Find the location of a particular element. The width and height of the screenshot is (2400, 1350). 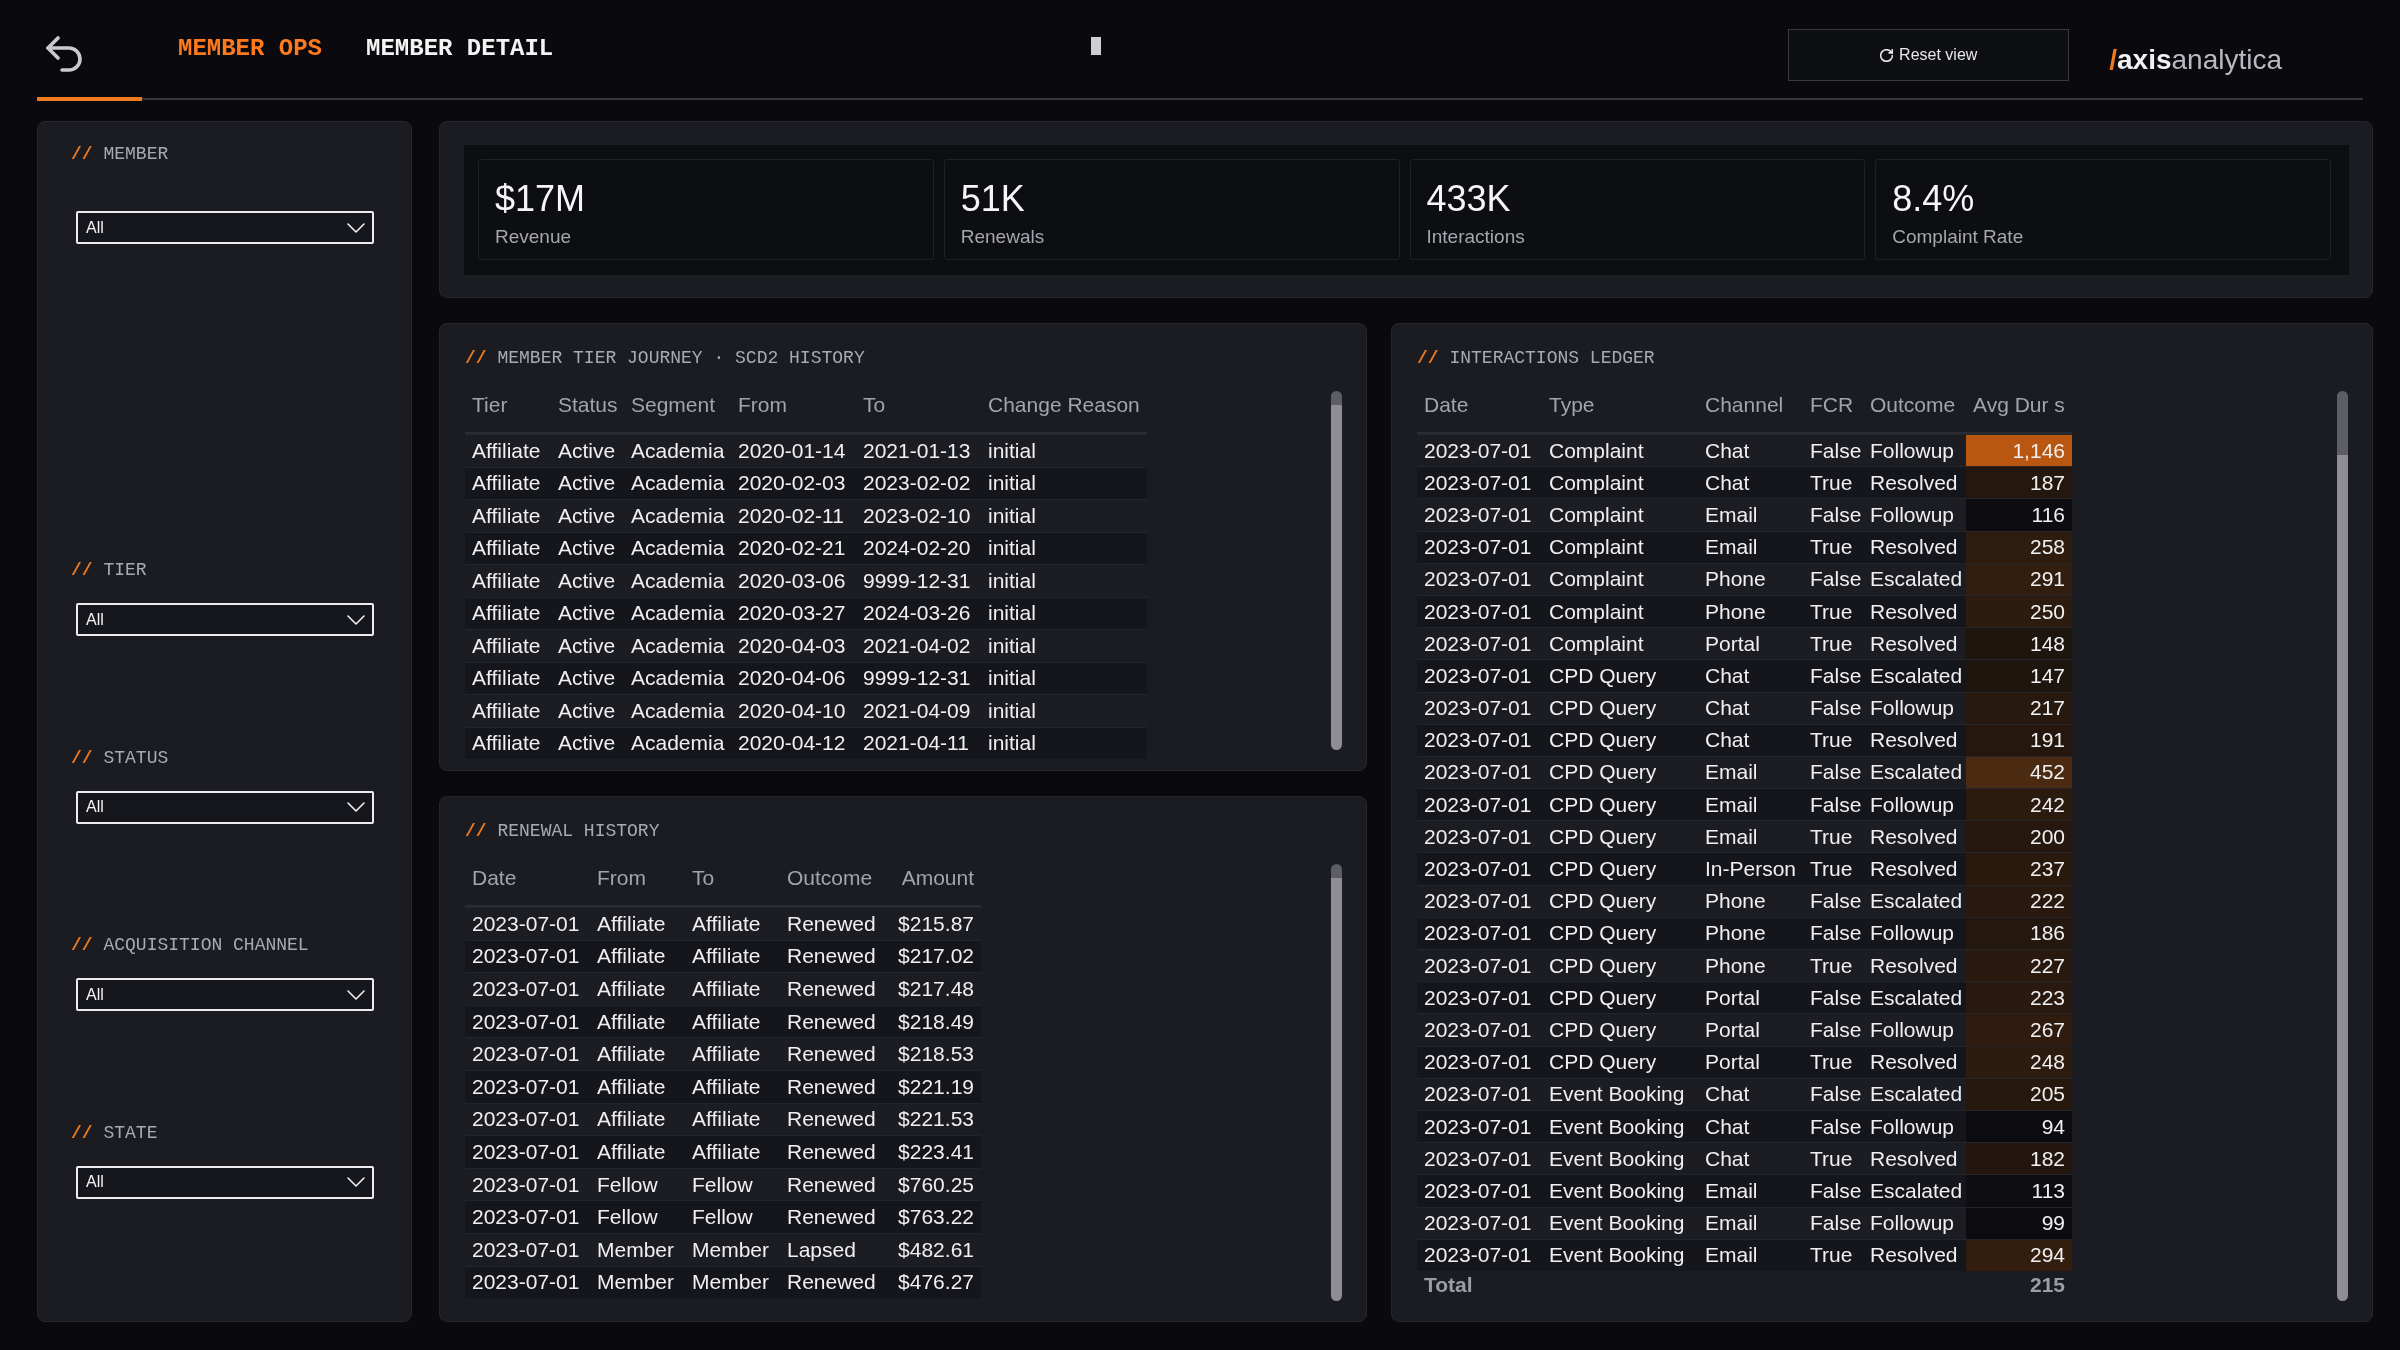

kpi-label: Interactions is located at coordinates (1475, 237).